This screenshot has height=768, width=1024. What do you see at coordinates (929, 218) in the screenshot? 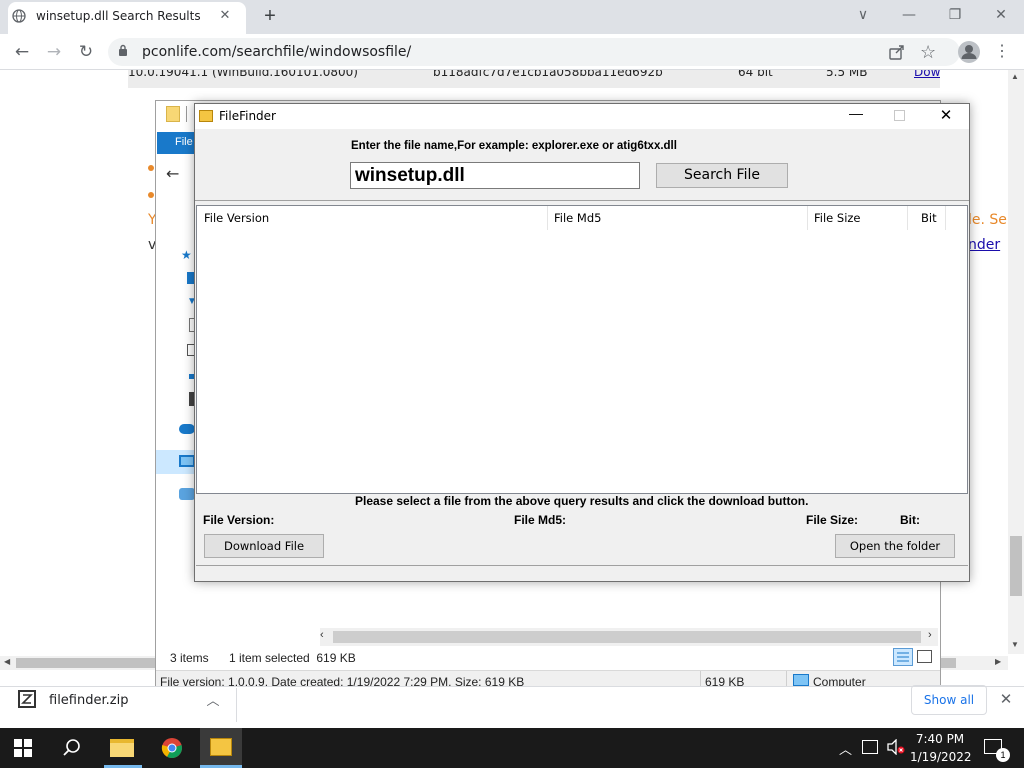
I see `column-header-bit: Bit` at bounding box center [929, 218].